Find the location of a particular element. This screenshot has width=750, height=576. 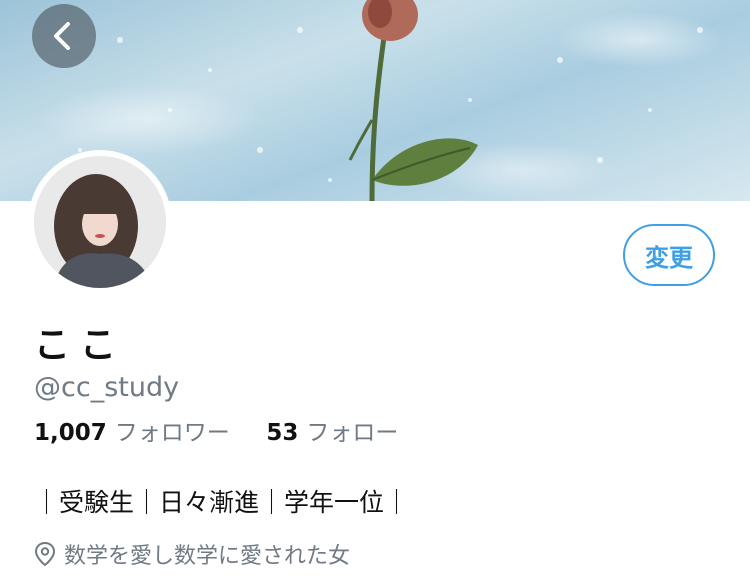

followers-link: 1,007 フォロワー is located at coordinates (135, 433).